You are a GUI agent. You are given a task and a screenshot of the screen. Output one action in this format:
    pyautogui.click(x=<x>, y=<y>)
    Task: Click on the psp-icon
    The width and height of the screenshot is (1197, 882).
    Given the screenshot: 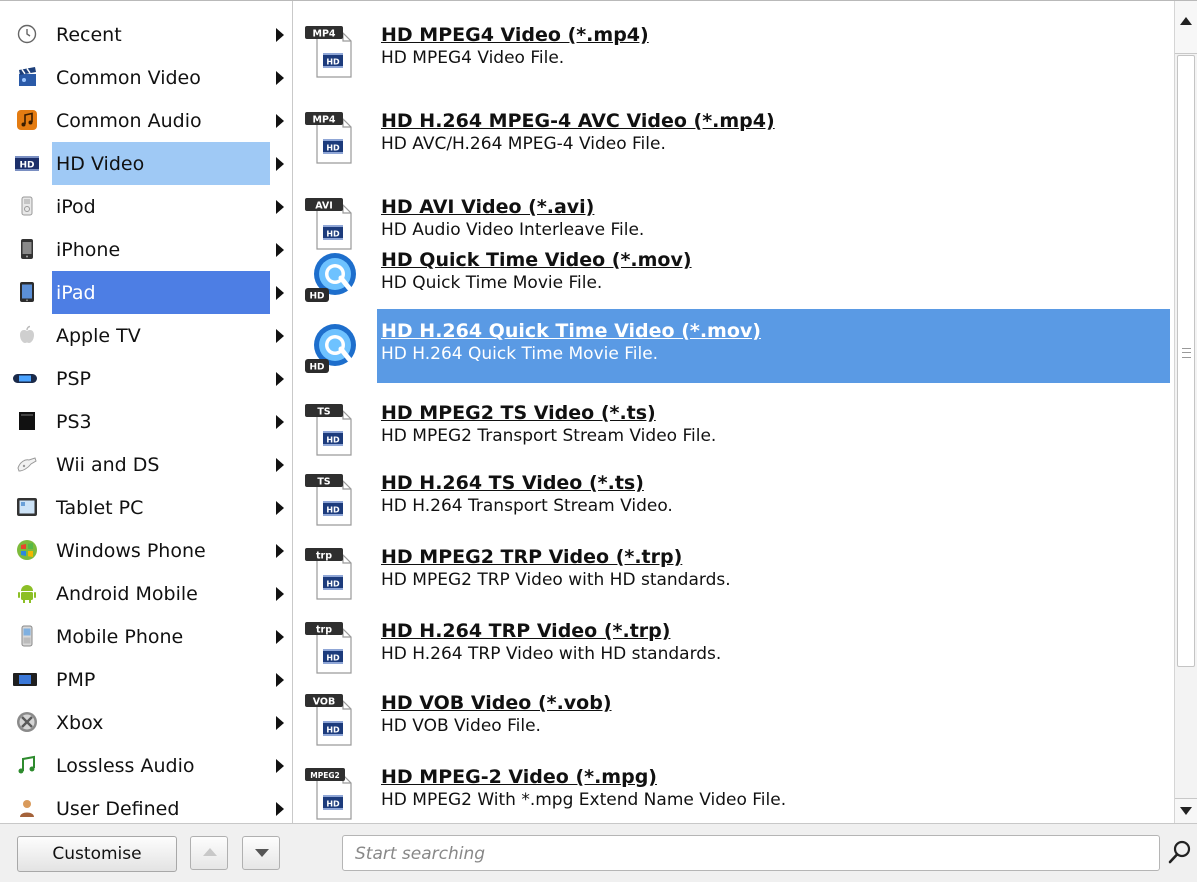 What is the action you would take?
    pyautogui.click(x=25, y=378)
    